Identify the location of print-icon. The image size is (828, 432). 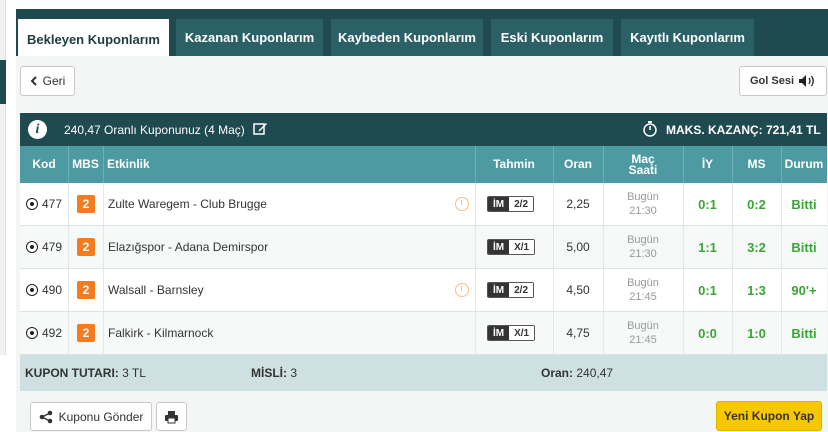
(171, 416).